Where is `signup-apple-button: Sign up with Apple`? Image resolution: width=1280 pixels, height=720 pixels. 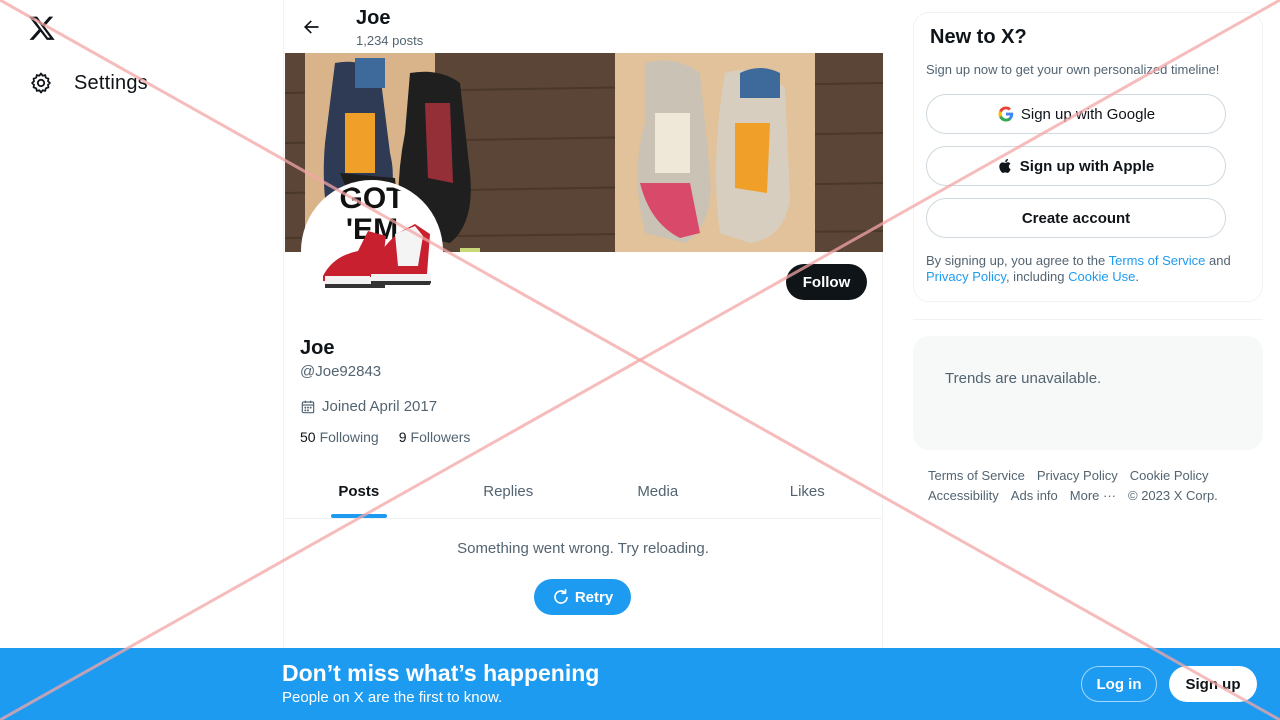
signup-apple-button: Sign up with Apple is located at coordinates (1076, 166).